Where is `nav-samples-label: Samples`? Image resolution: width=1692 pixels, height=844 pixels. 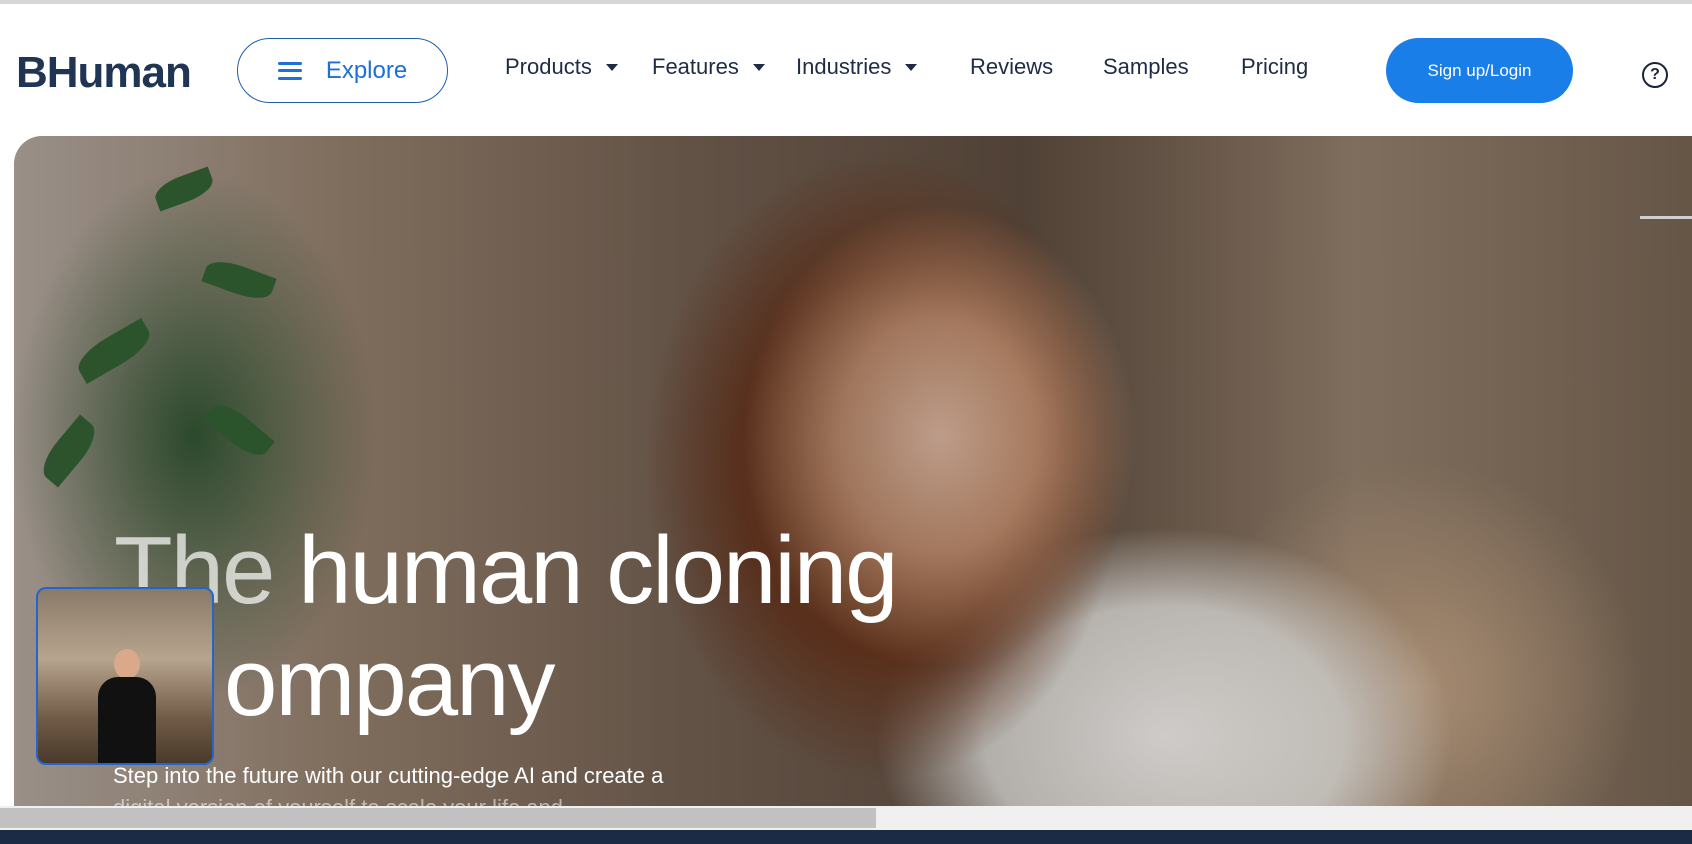 nav-samples-label: Samples is located at coordinates (1146, 66).